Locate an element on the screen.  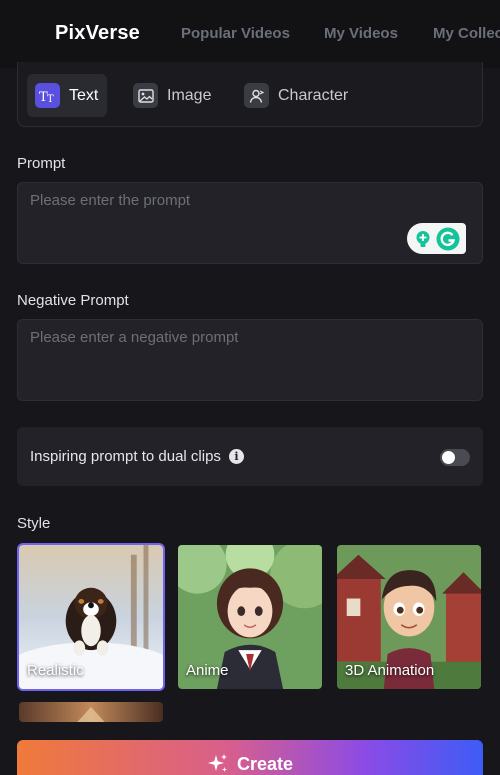
grammarly-widget is located at coordinates (436, 238).